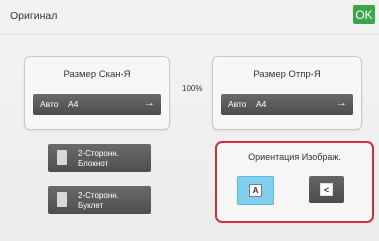  Describe the element at coordinates (98, 195) in the screenshot. I see `duplex-booklet-line1: 2-Сторонн.` at that location.